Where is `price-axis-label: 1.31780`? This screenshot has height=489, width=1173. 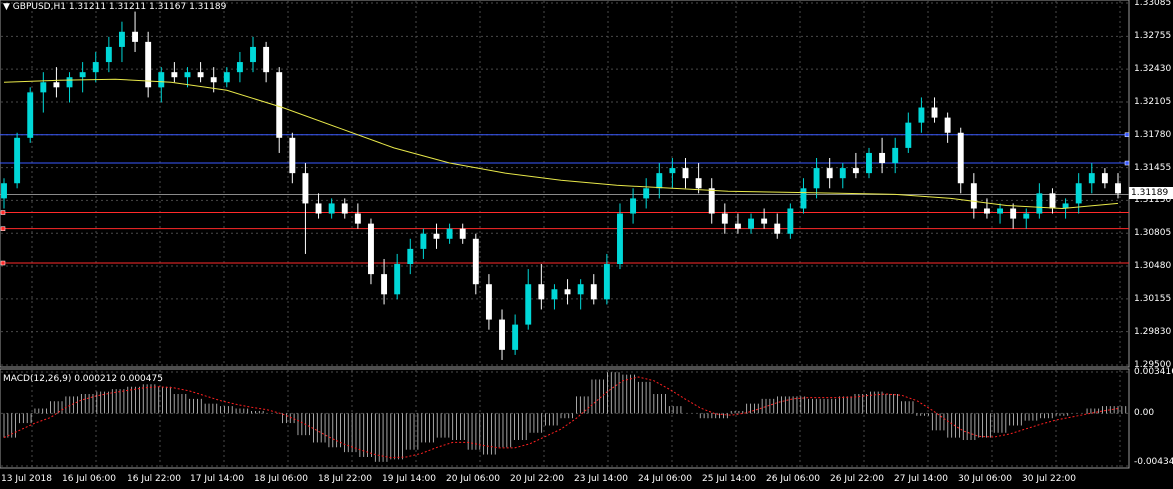
price-axis-label: 1.31780 is located at coordinates (1153, 134).